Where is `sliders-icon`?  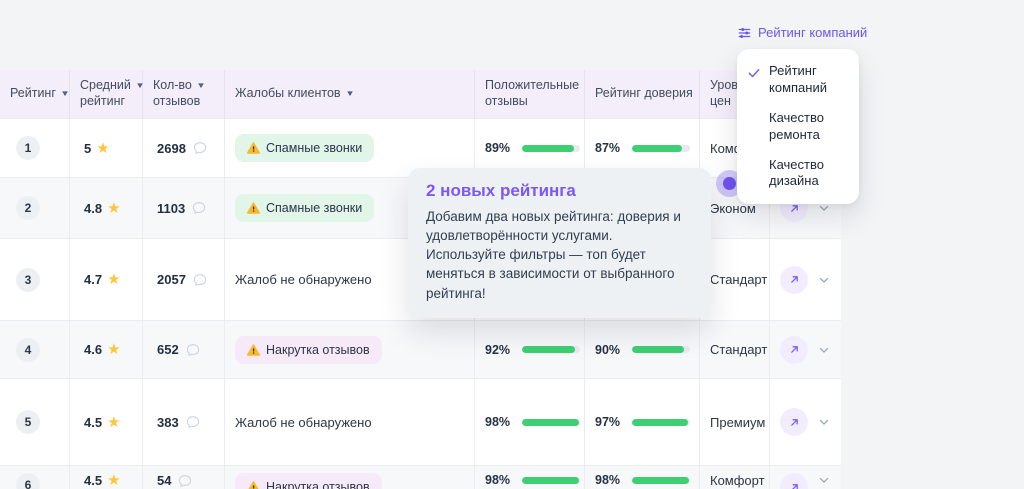 sliders-icon is located at coordinates (744, 32).